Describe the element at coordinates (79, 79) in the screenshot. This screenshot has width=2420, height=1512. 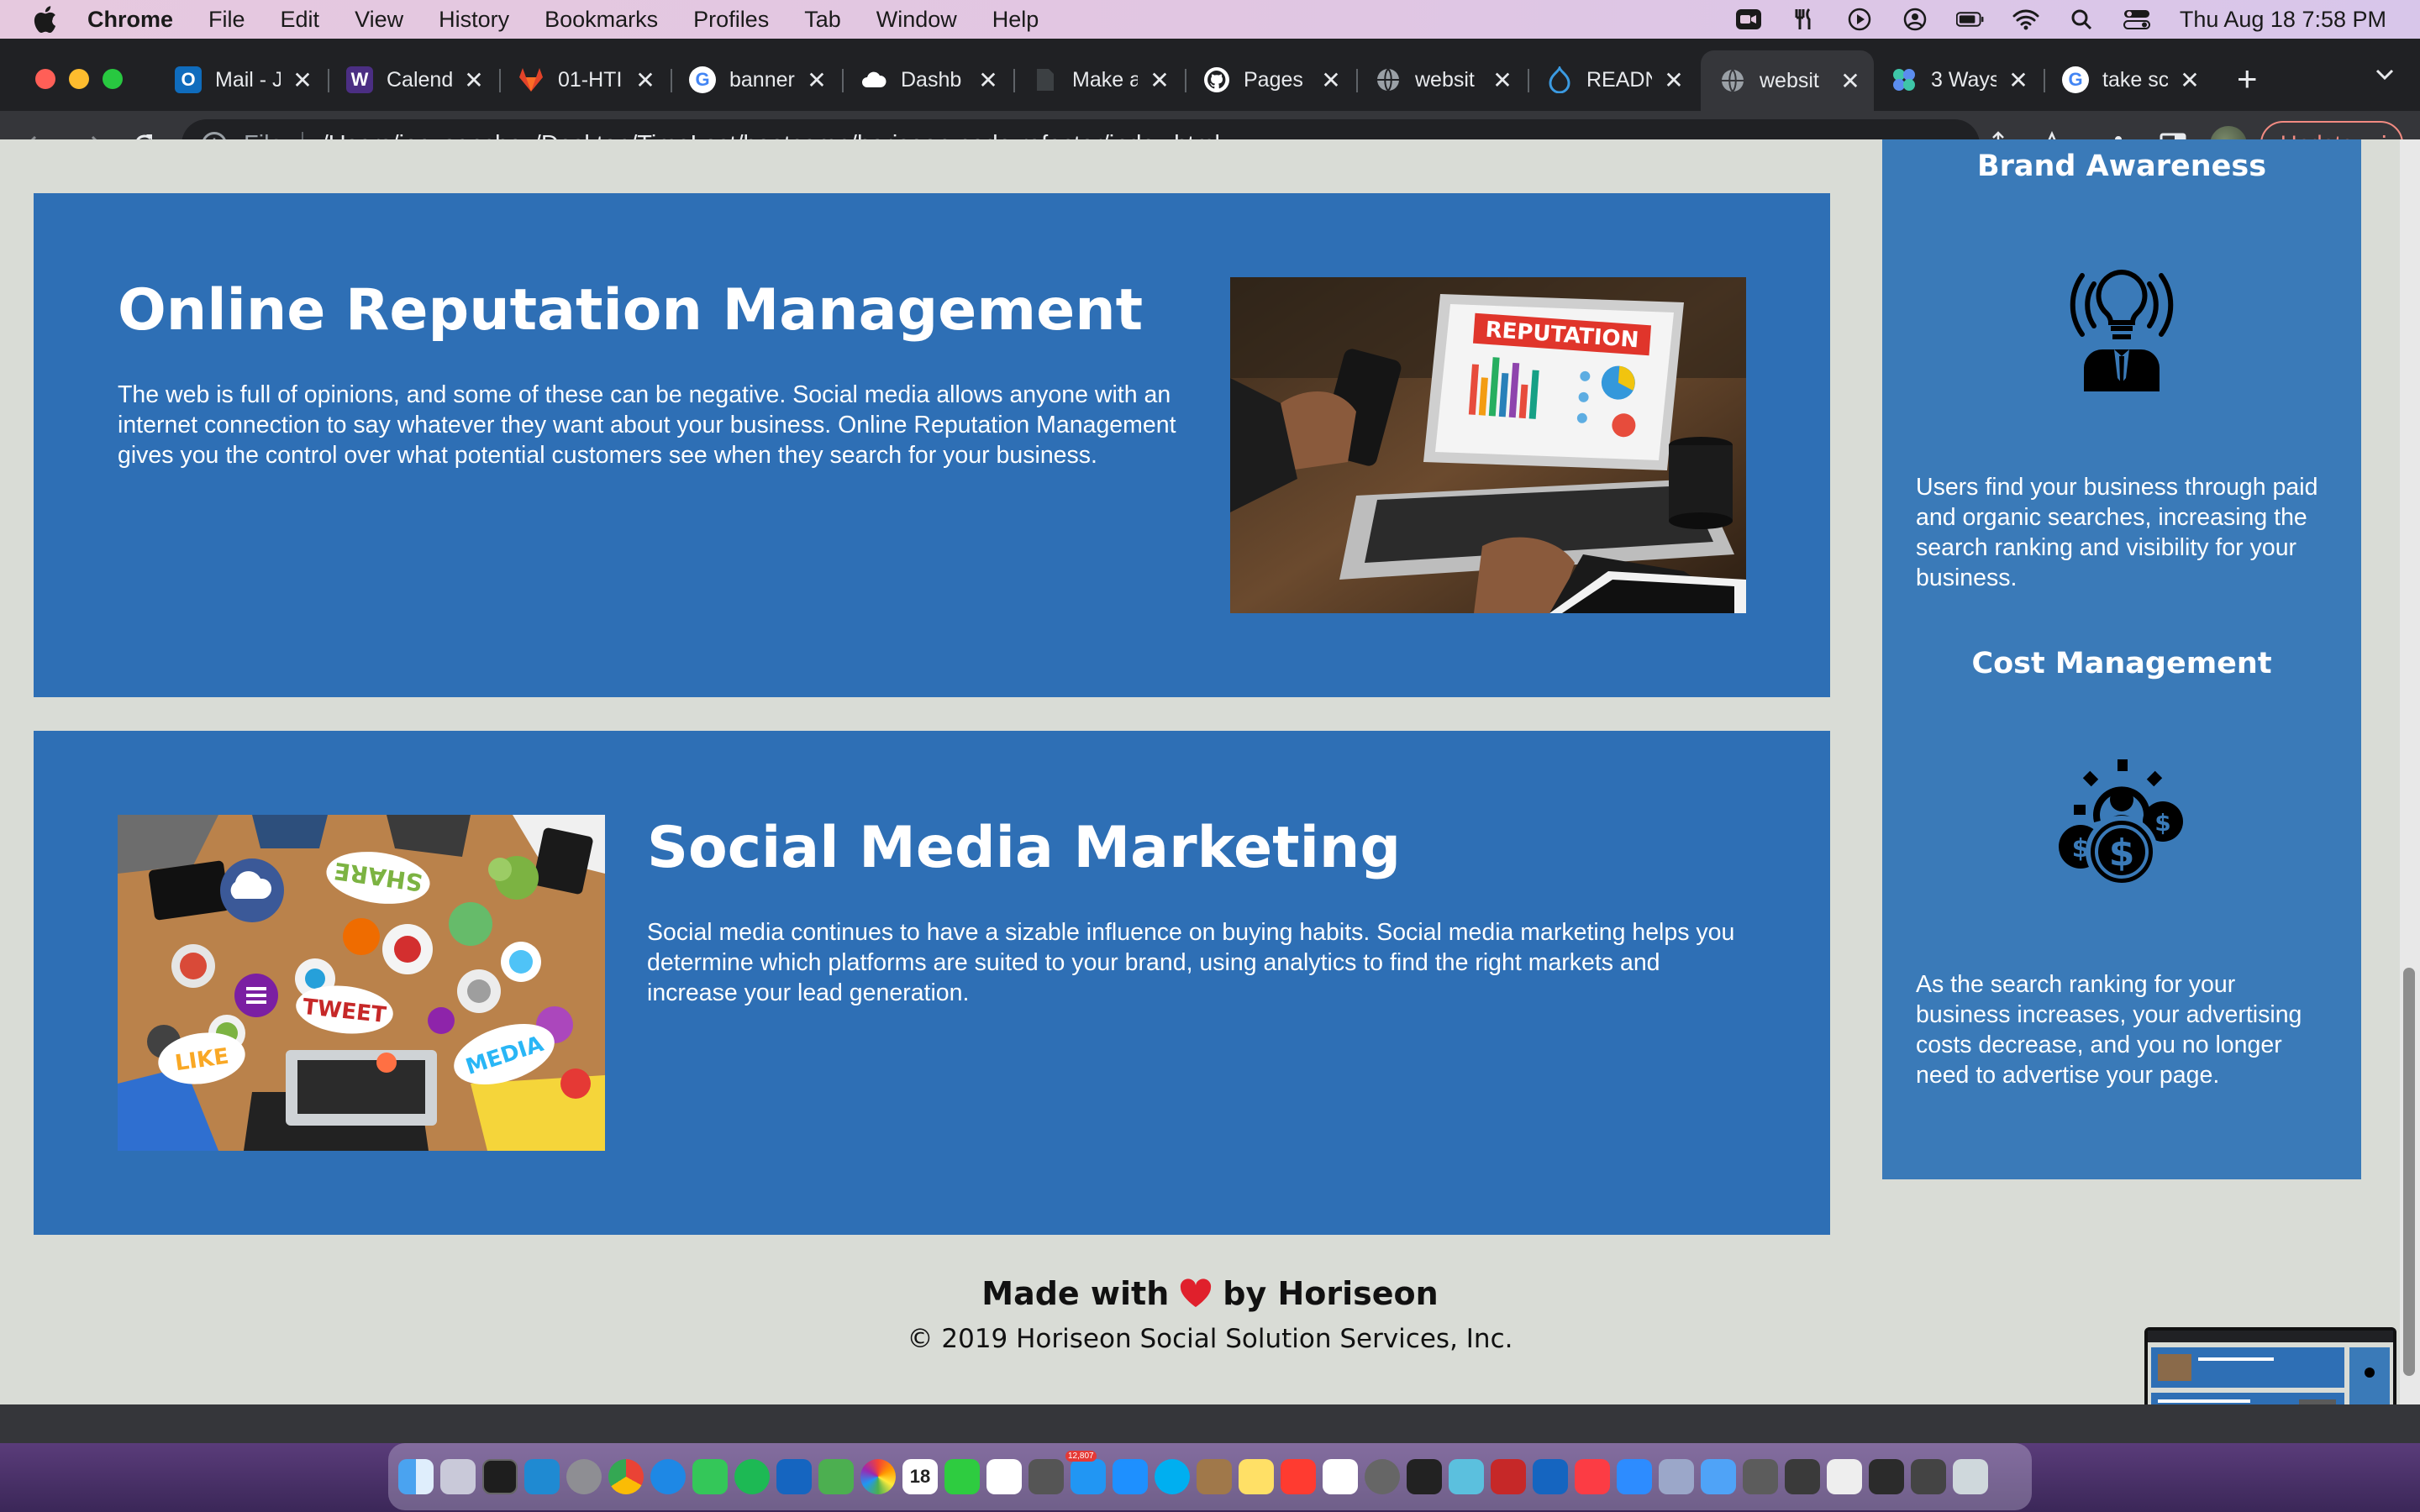
I see `minimize-window-button` at that location.